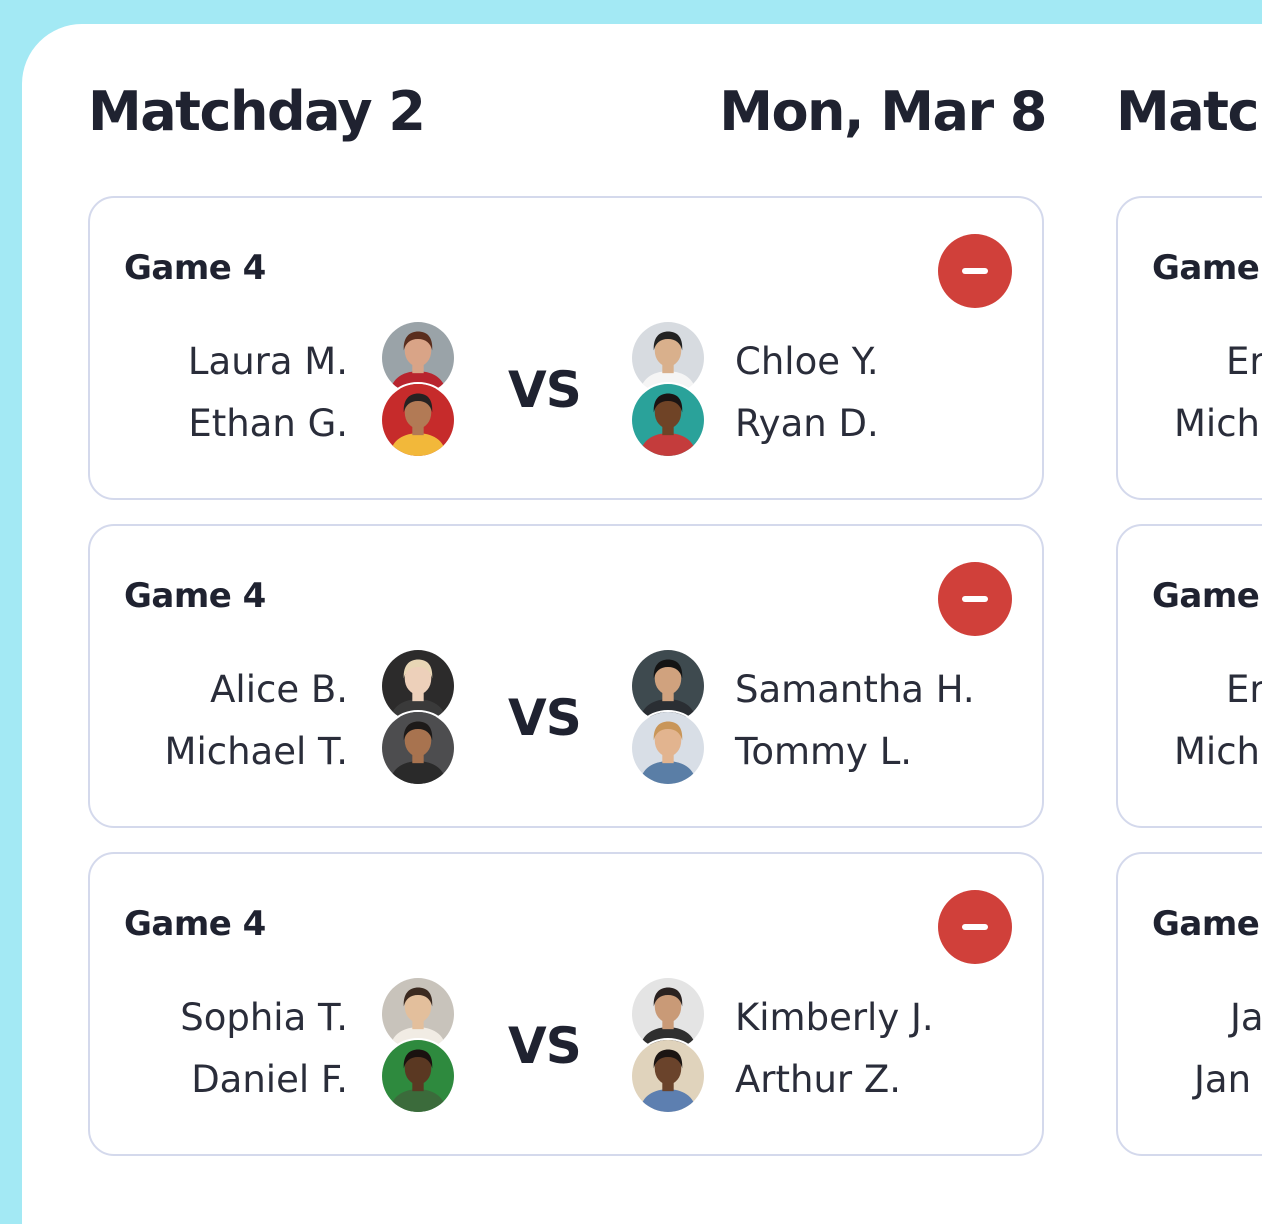  I want to click on player-name: Arthur Z., so click(818, 1079).